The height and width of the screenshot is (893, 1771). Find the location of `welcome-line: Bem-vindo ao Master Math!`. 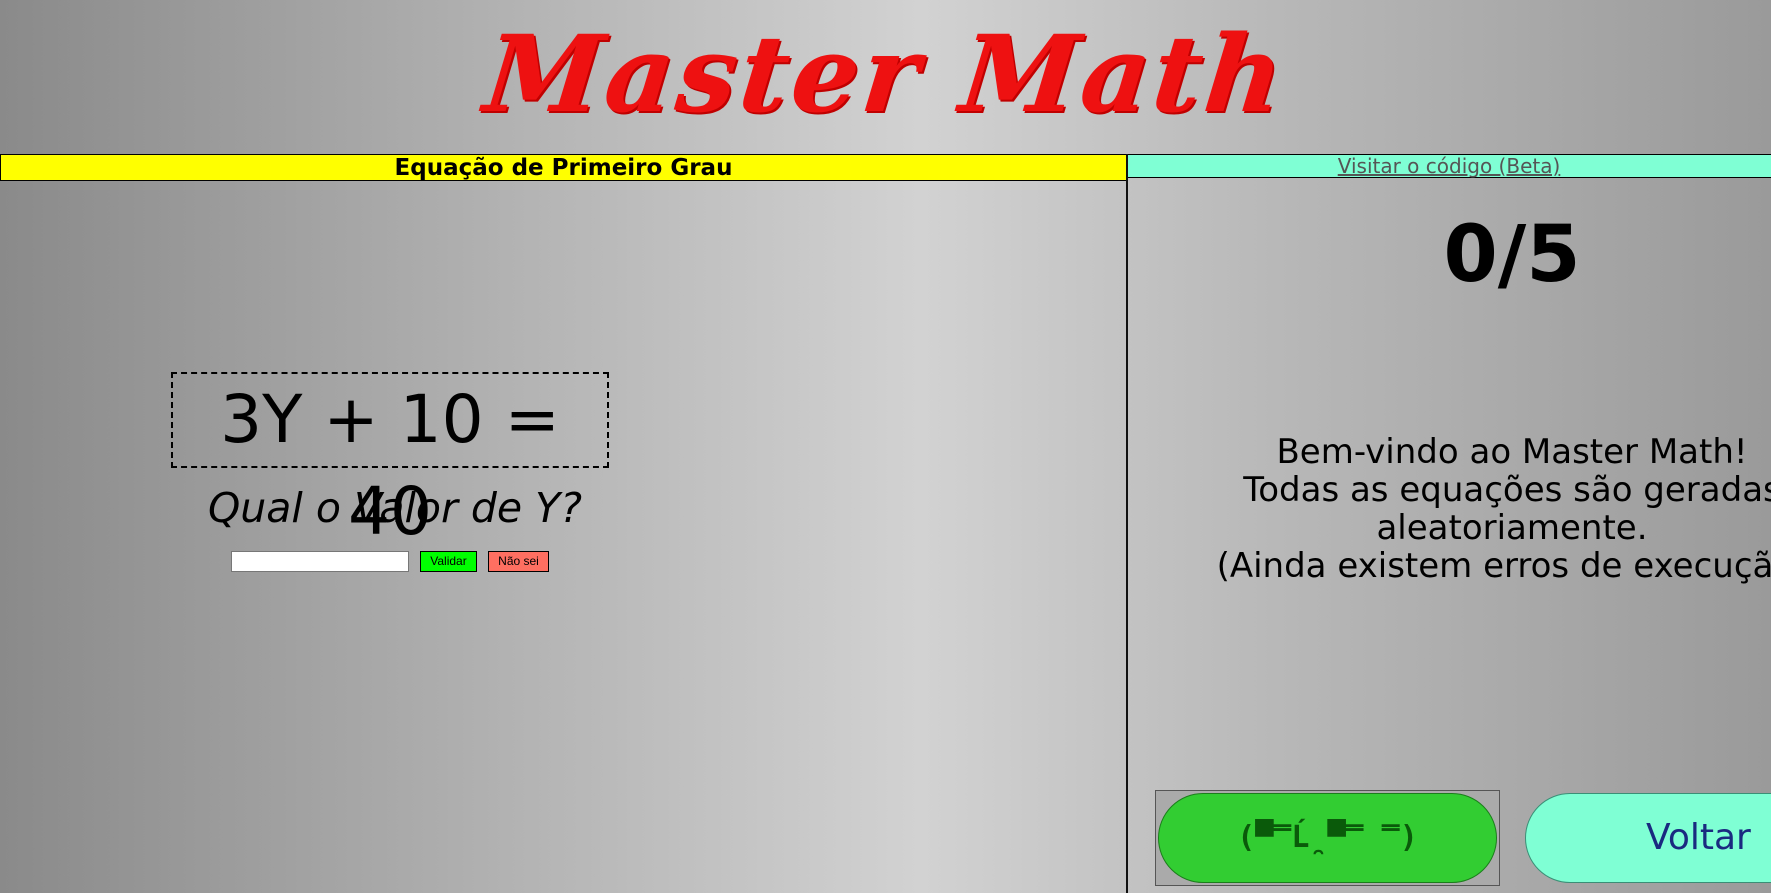

welcome-line: Bem-vindo ao Master Math! is located at coordinates (1512, 452).